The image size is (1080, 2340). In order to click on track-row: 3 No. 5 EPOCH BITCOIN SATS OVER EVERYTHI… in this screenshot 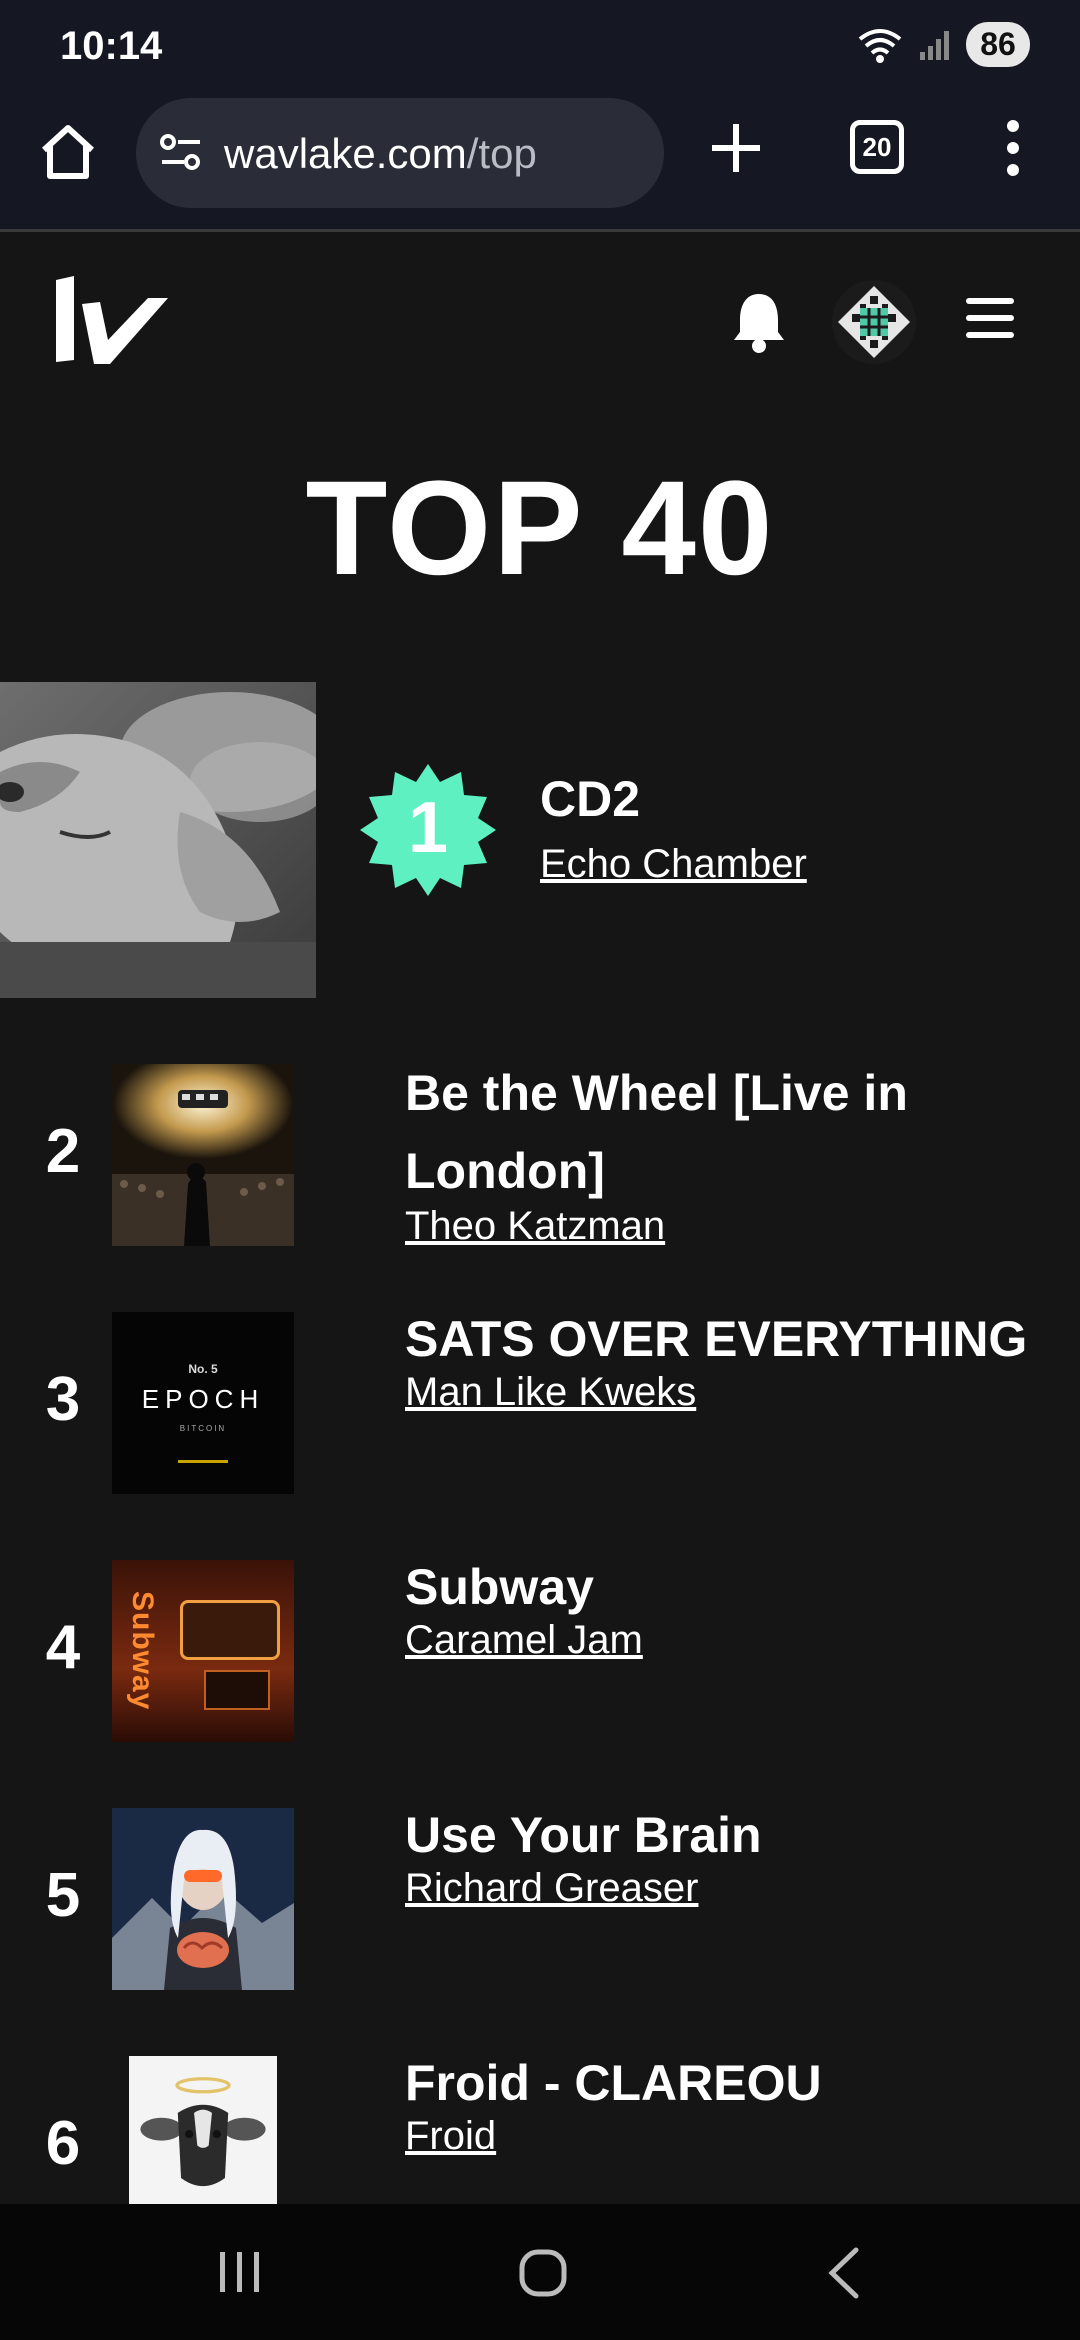, I will do `click(540, 1411)`.